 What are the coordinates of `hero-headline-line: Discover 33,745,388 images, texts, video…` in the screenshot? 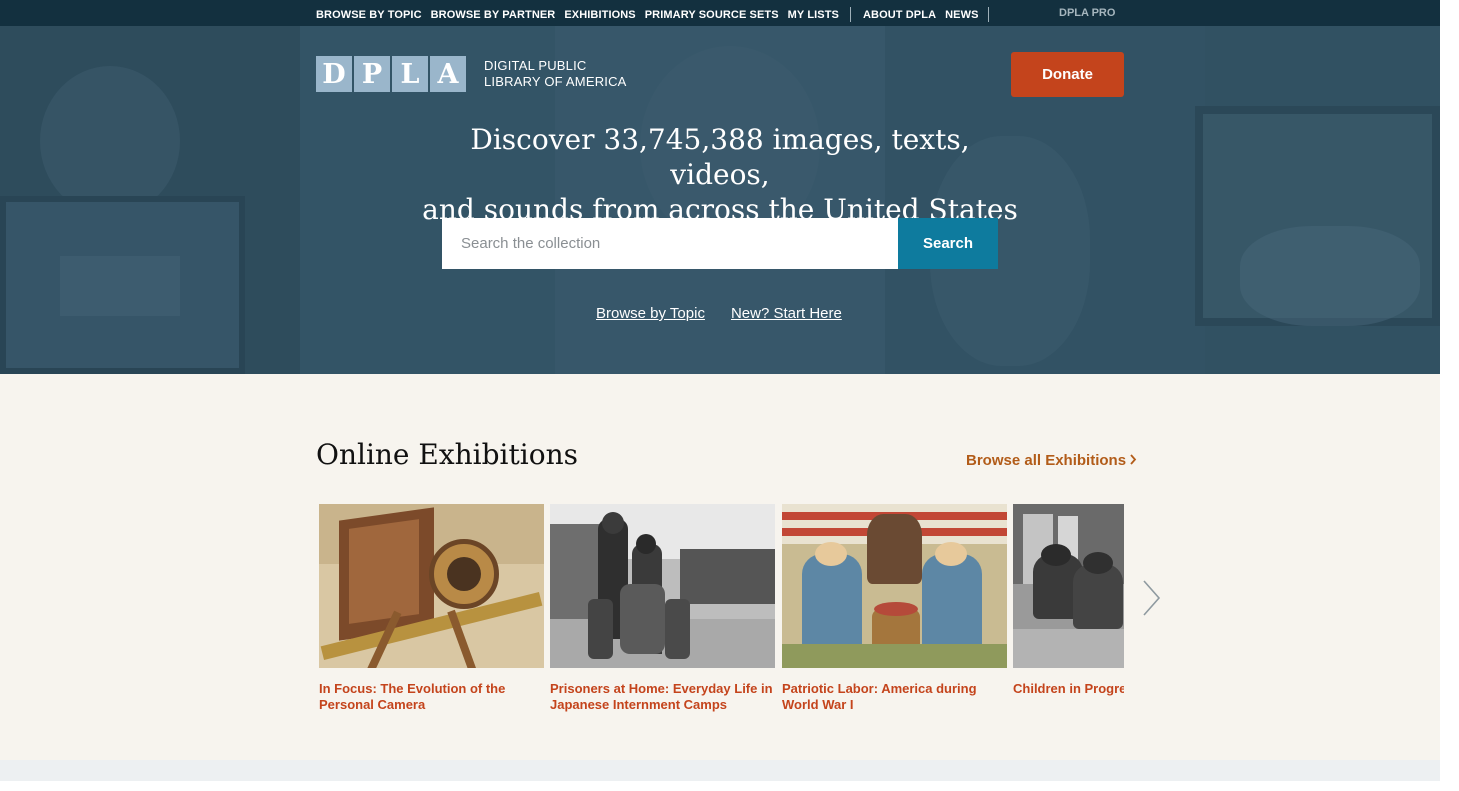 It's located at (720, 157).